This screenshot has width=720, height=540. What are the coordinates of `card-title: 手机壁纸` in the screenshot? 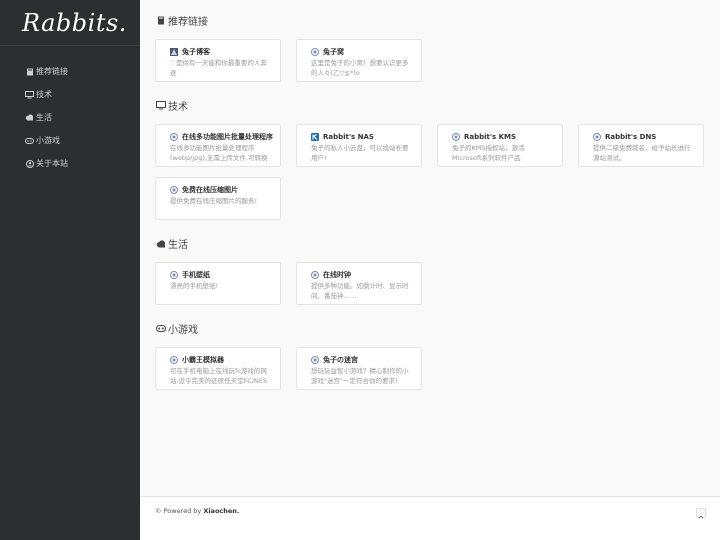 It's located at (196, 274).